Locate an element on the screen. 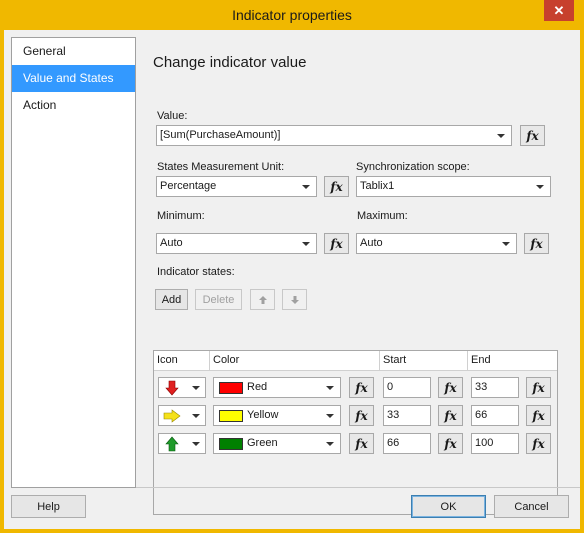  help-button: Help is located at coordinates (48, 506).